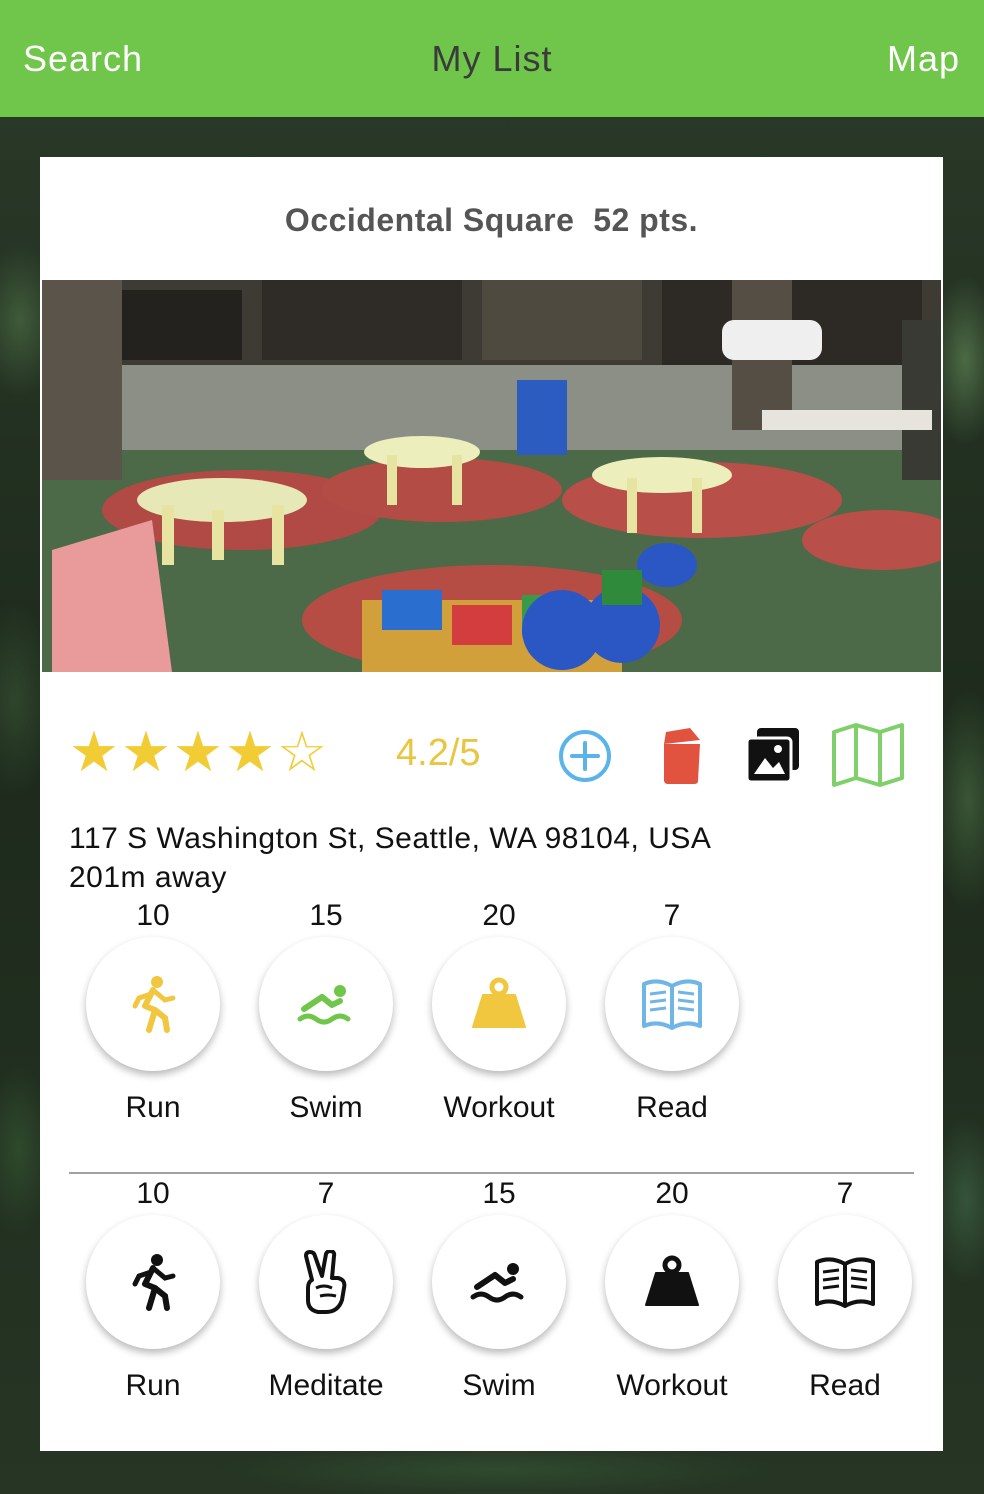 The height and width of the screenshot is (1494, 984). I want to click on rating-row: ★ ★ ★ ★ ☆ 4.2/5, so click(491, 757).